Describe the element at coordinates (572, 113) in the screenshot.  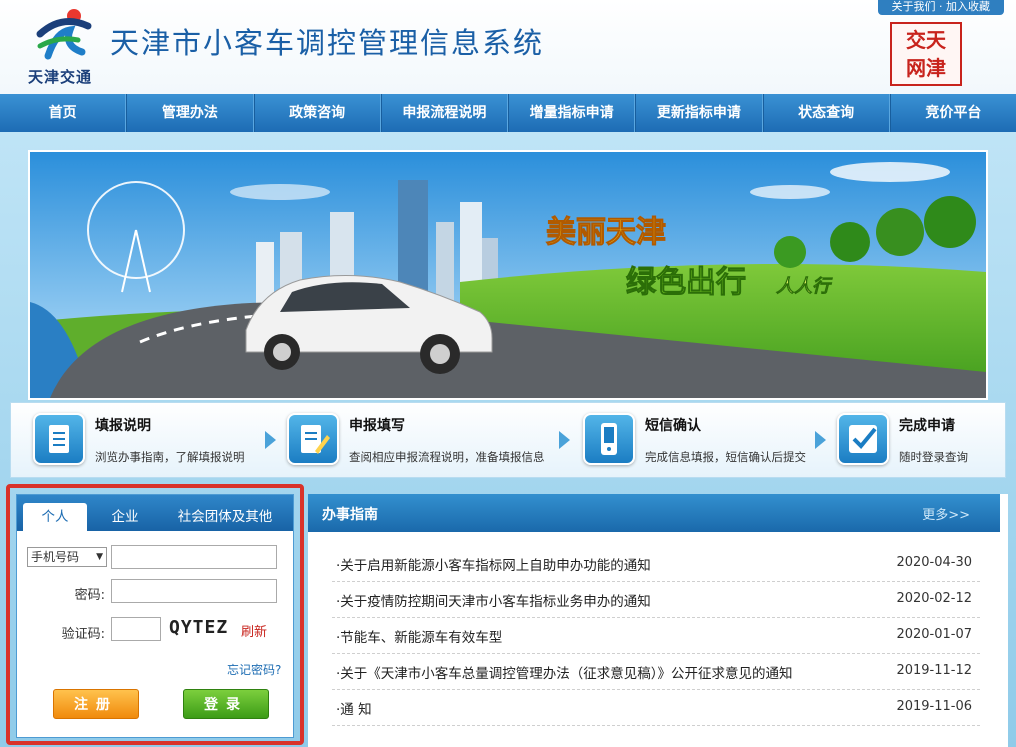
I see `nav-new-quota-application: 增量指标申请` at that location.